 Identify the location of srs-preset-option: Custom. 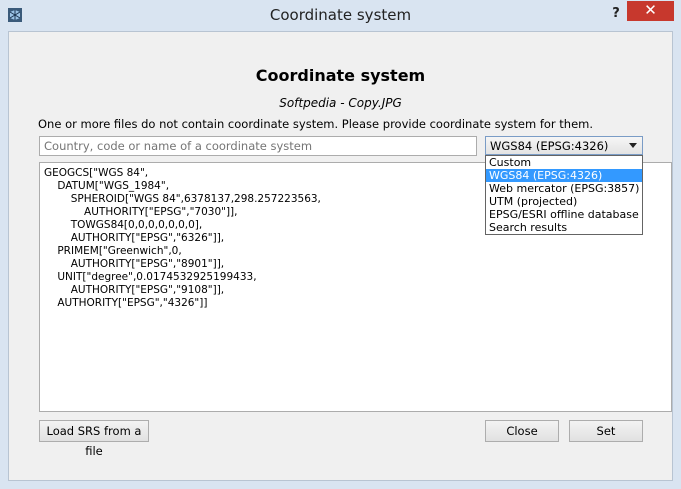
(564, 162).